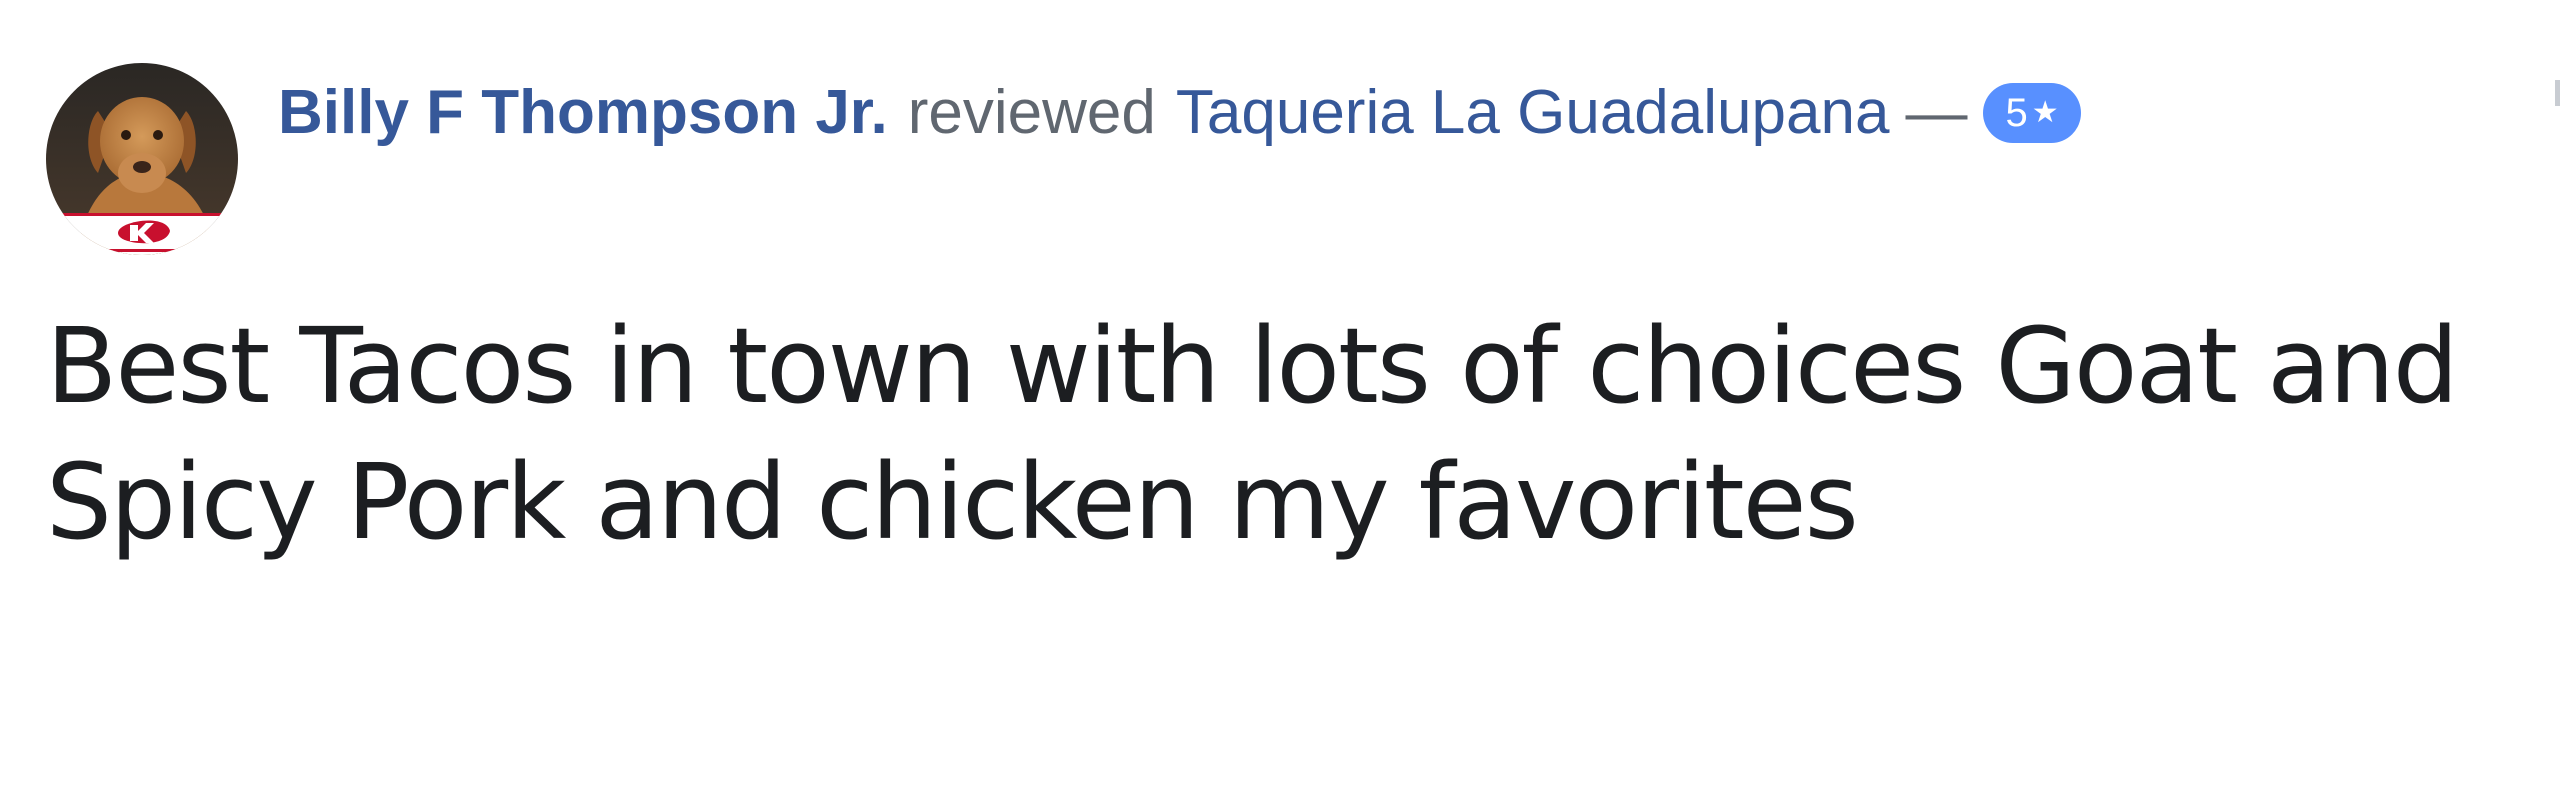 Image resolution: width=2560 pixels, height=809 pixels. I want to click on review-action-text: reviewed, so click(1031, 112).